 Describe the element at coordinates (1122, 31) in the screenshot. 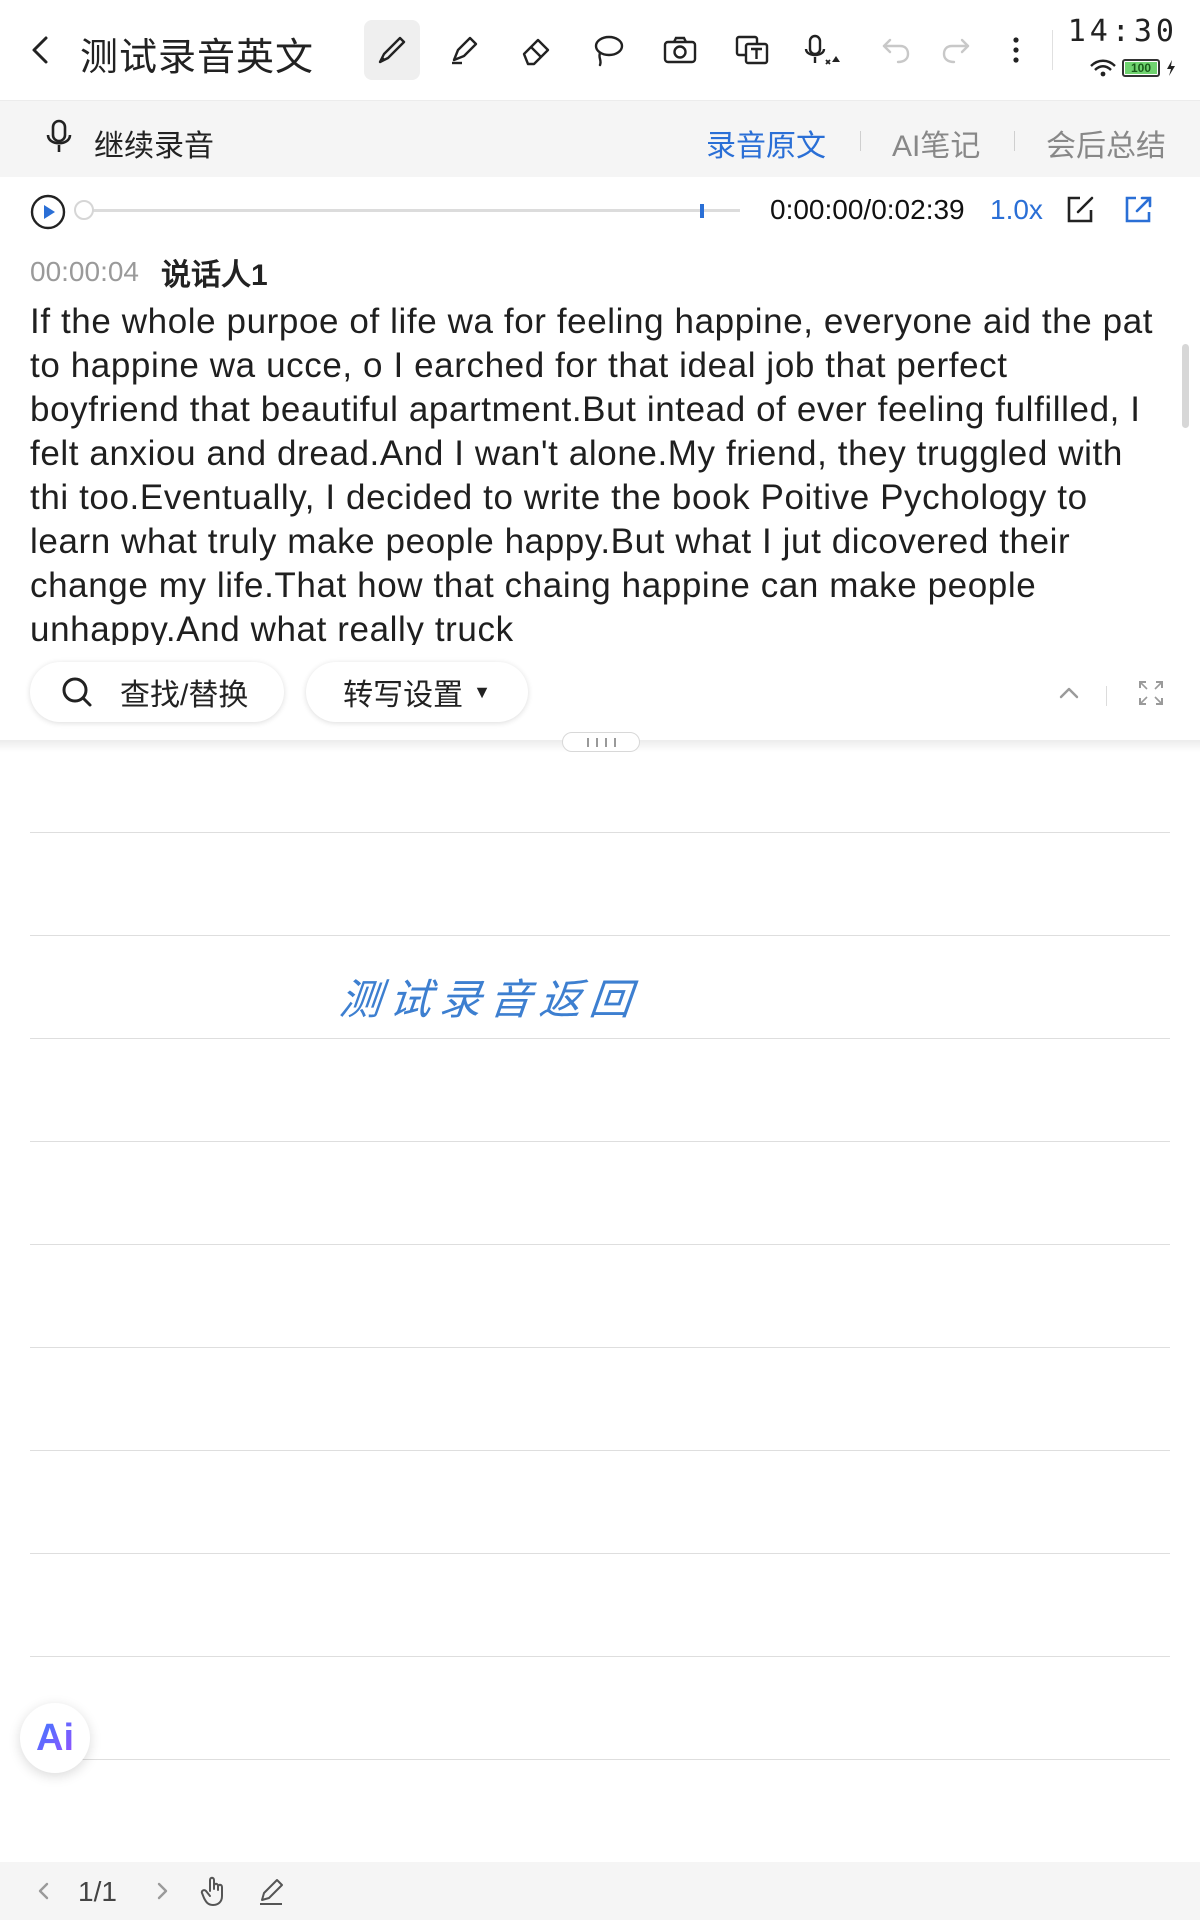

I see `status-clock: 14:30` at that location.